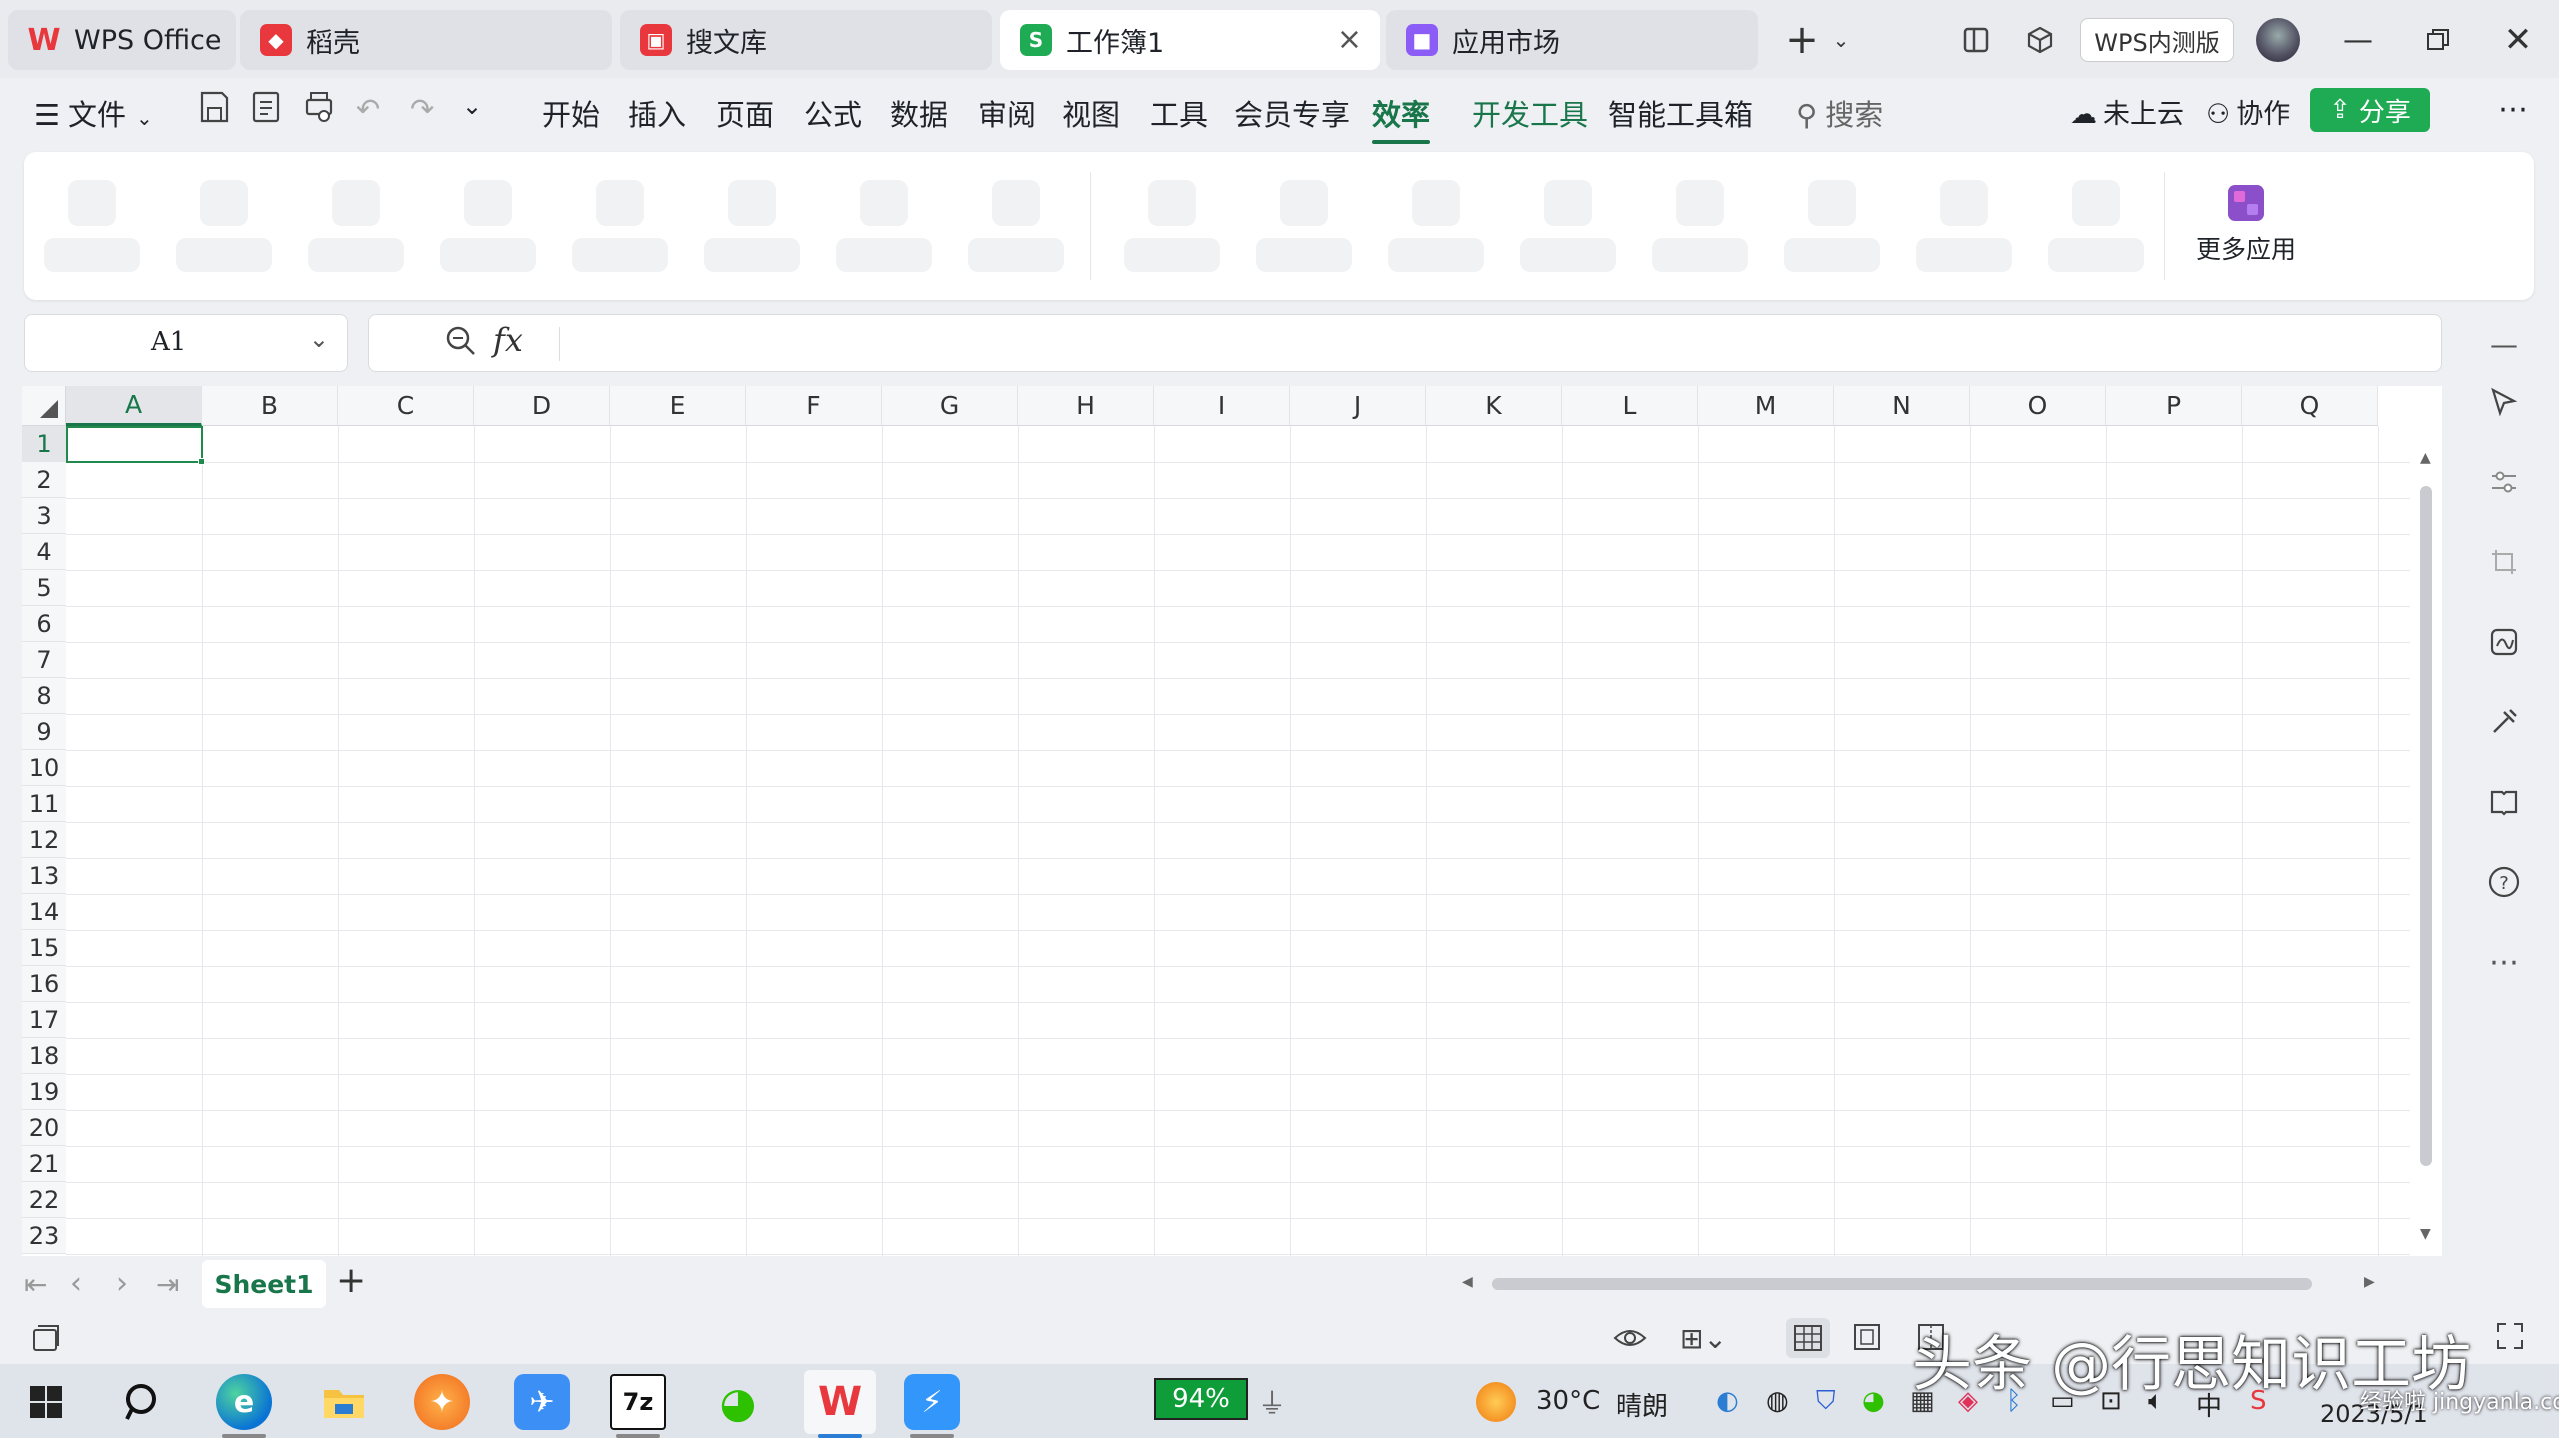  What do you see at coordinates (840, 1402) in the screenshot?
I see `wps-taskbar-icon: W` at bounding box center [840, 1402].